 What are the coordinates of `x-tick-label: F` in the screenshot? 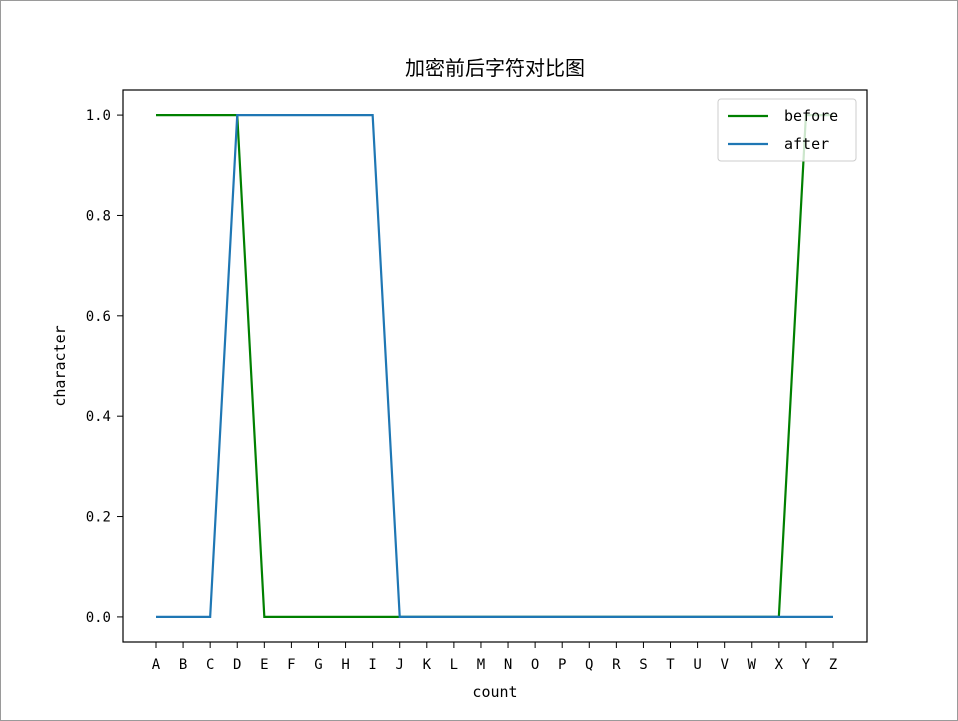 It's located at (291, 665).